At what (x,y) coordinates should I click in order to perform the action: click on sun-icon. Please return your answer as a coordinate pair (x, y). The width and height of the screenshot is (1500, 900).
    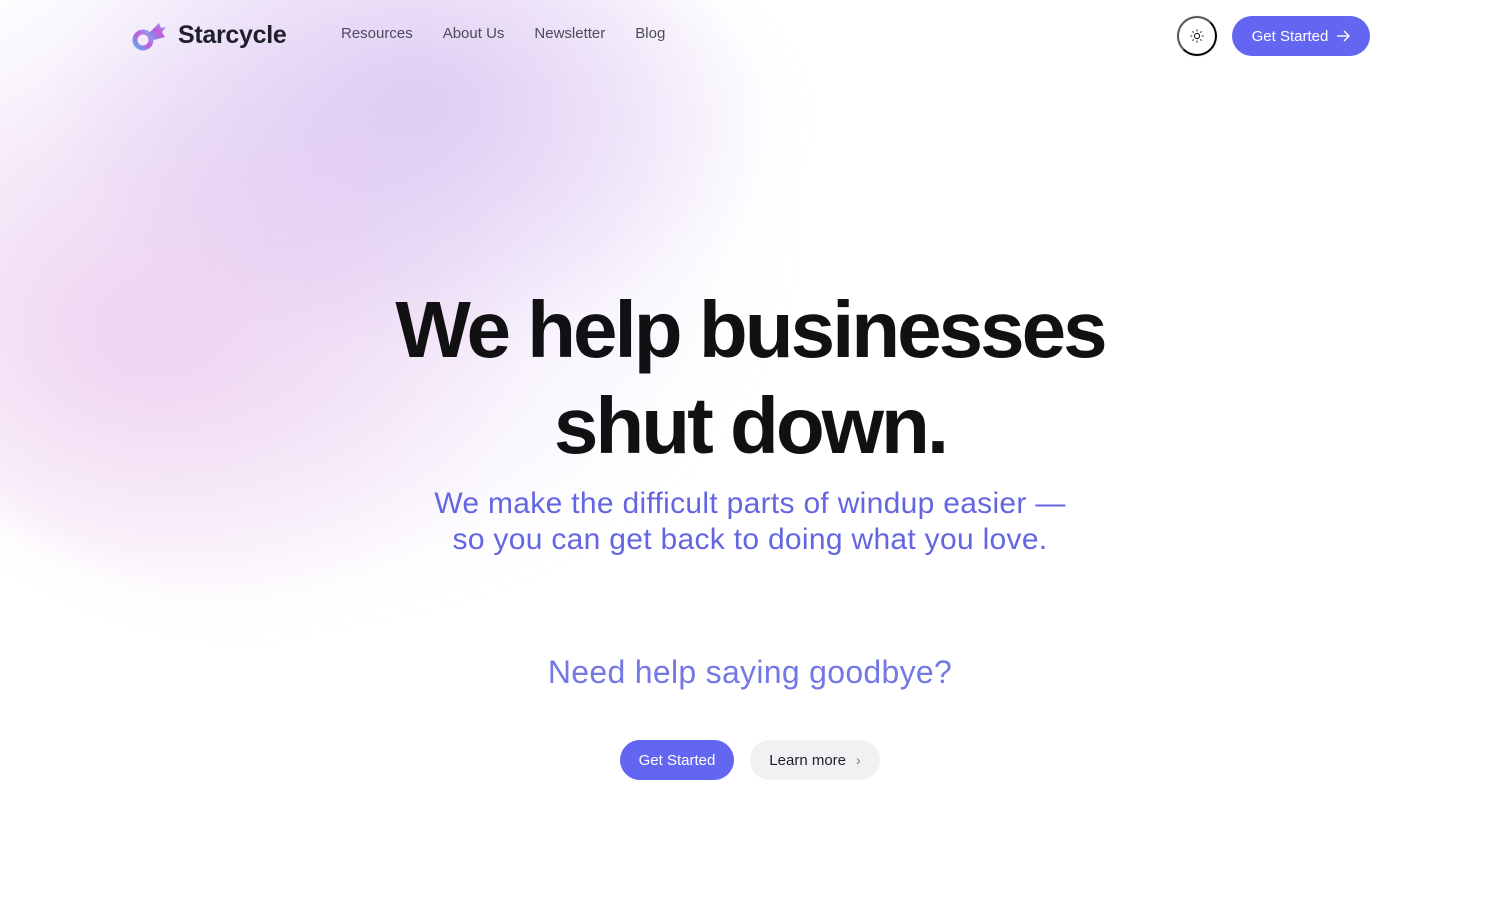
    Looking at the image, I should click on (1197, 36).